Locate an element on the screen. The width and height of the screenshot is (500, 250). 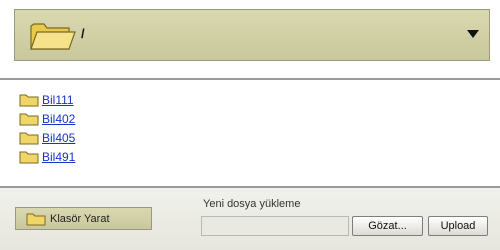
create-folder-button: Klasör Yarat is located at coordinates (83, 218).